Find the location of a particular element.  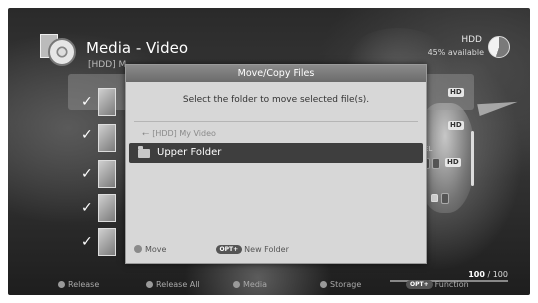

blue-button-icon is located at coordinates (323, 284).